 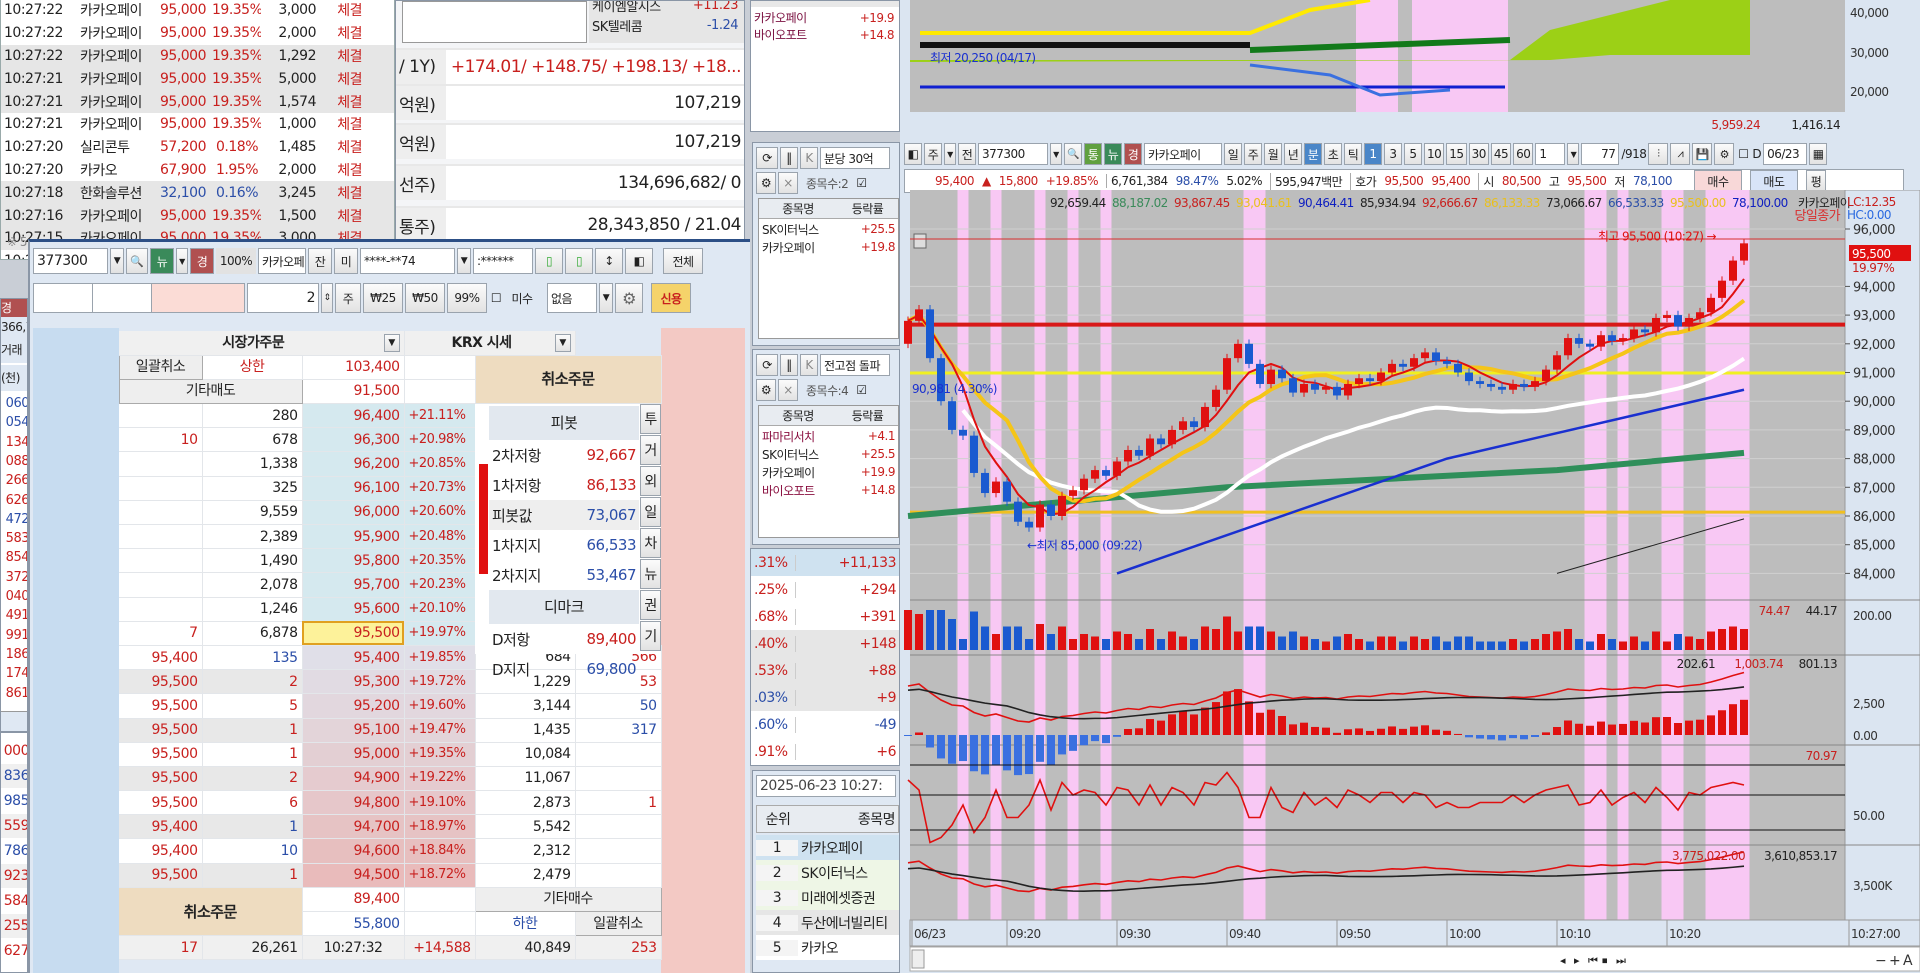 I want to click on scroll-left-button, so click(x=918, y=959).